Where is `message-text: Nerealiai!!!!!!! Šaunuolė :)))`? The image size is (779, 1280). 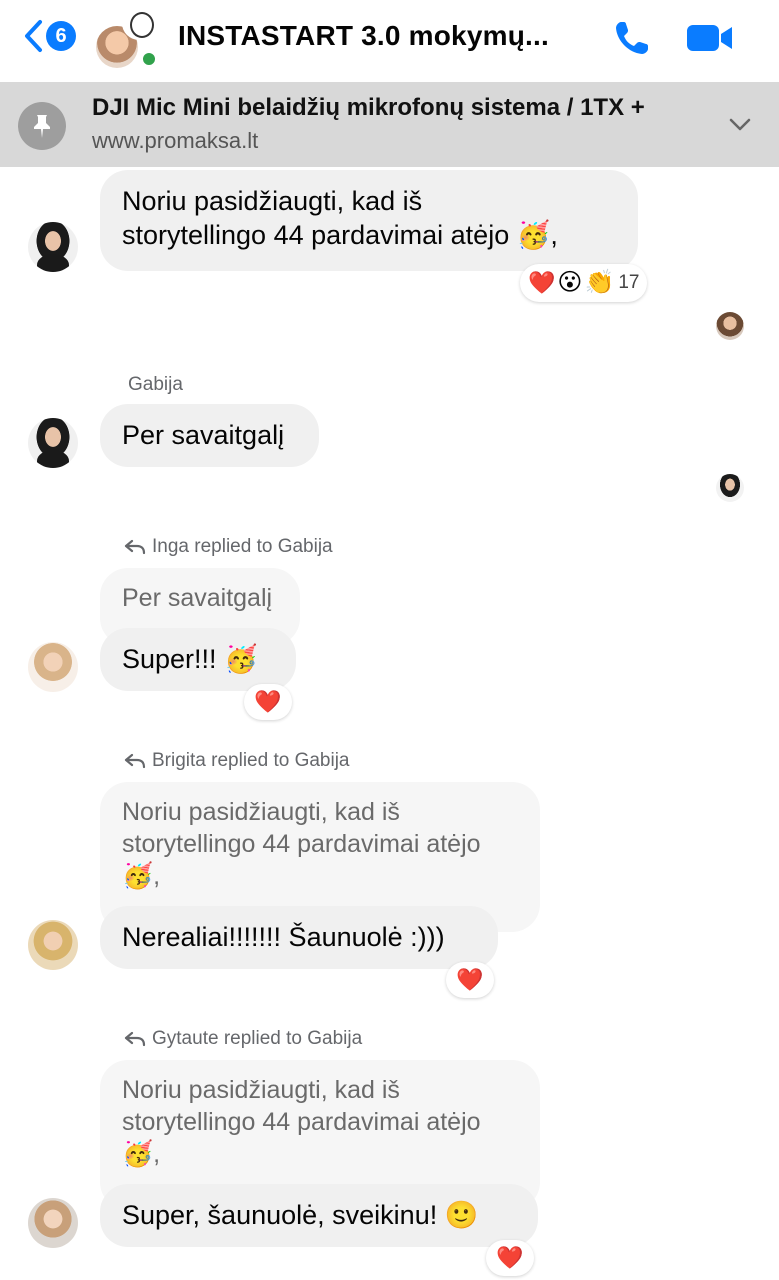
message-text: Nerealiai!!!!!!! Šaunuolė :))) is located at coordinates (283, 937).